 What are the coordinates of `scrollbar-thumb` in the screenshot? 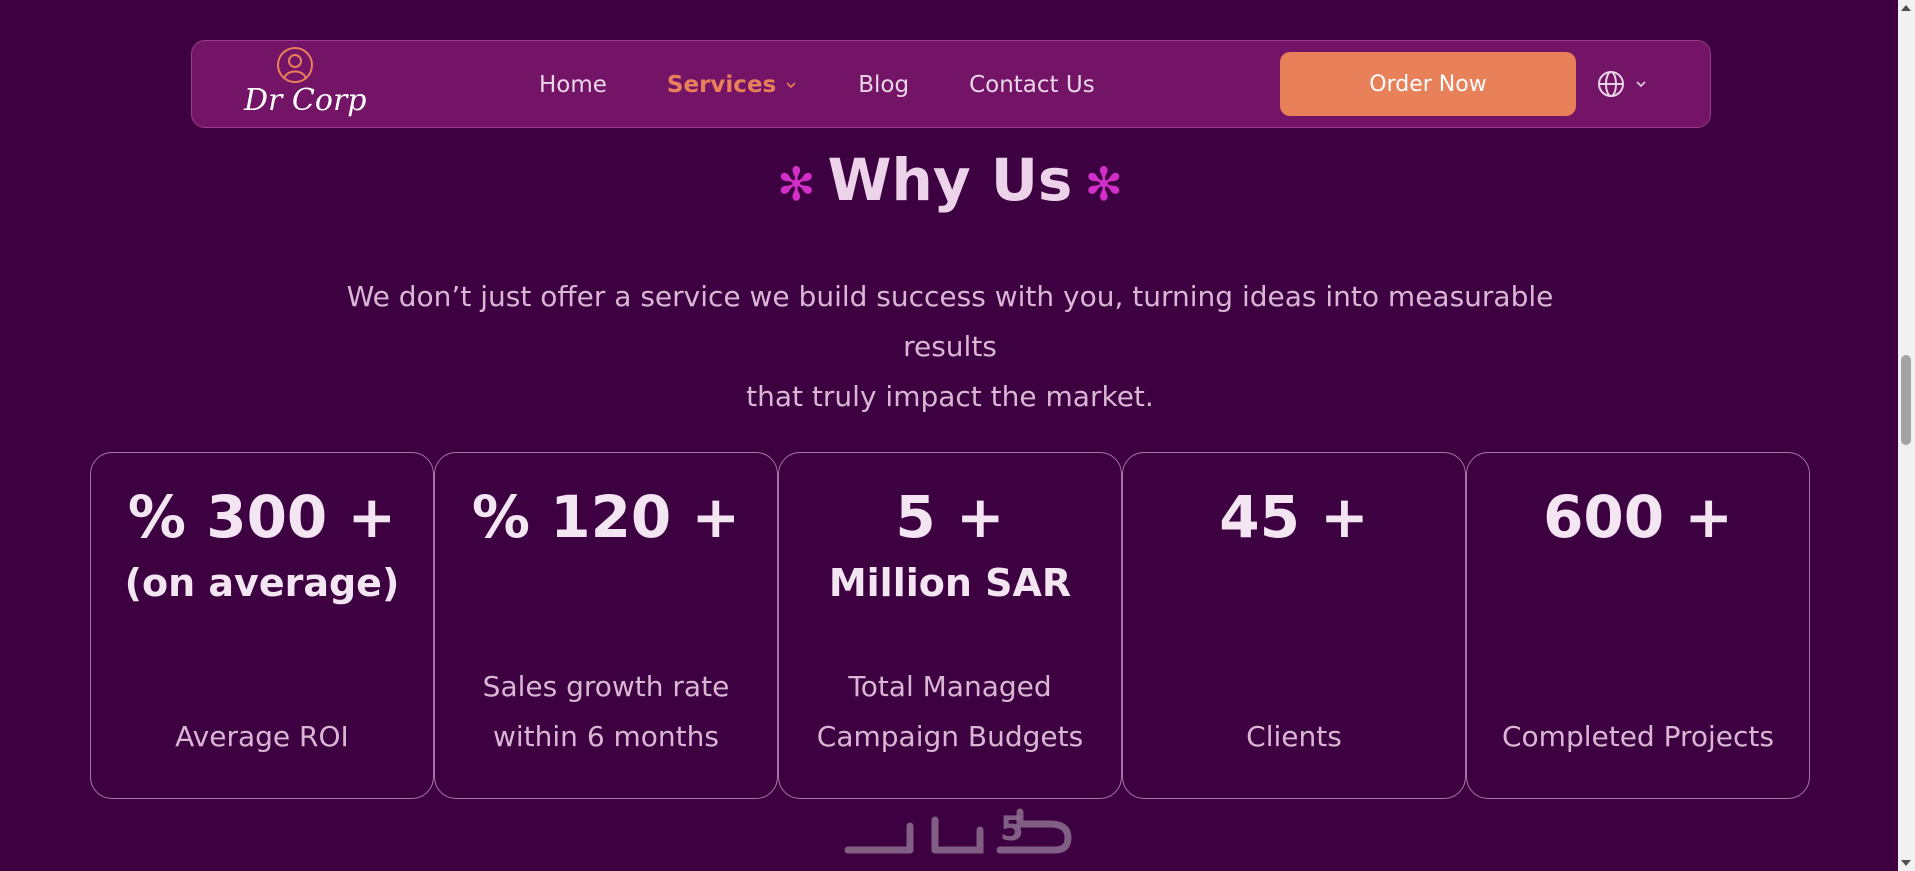 It's located at (1906, 400).